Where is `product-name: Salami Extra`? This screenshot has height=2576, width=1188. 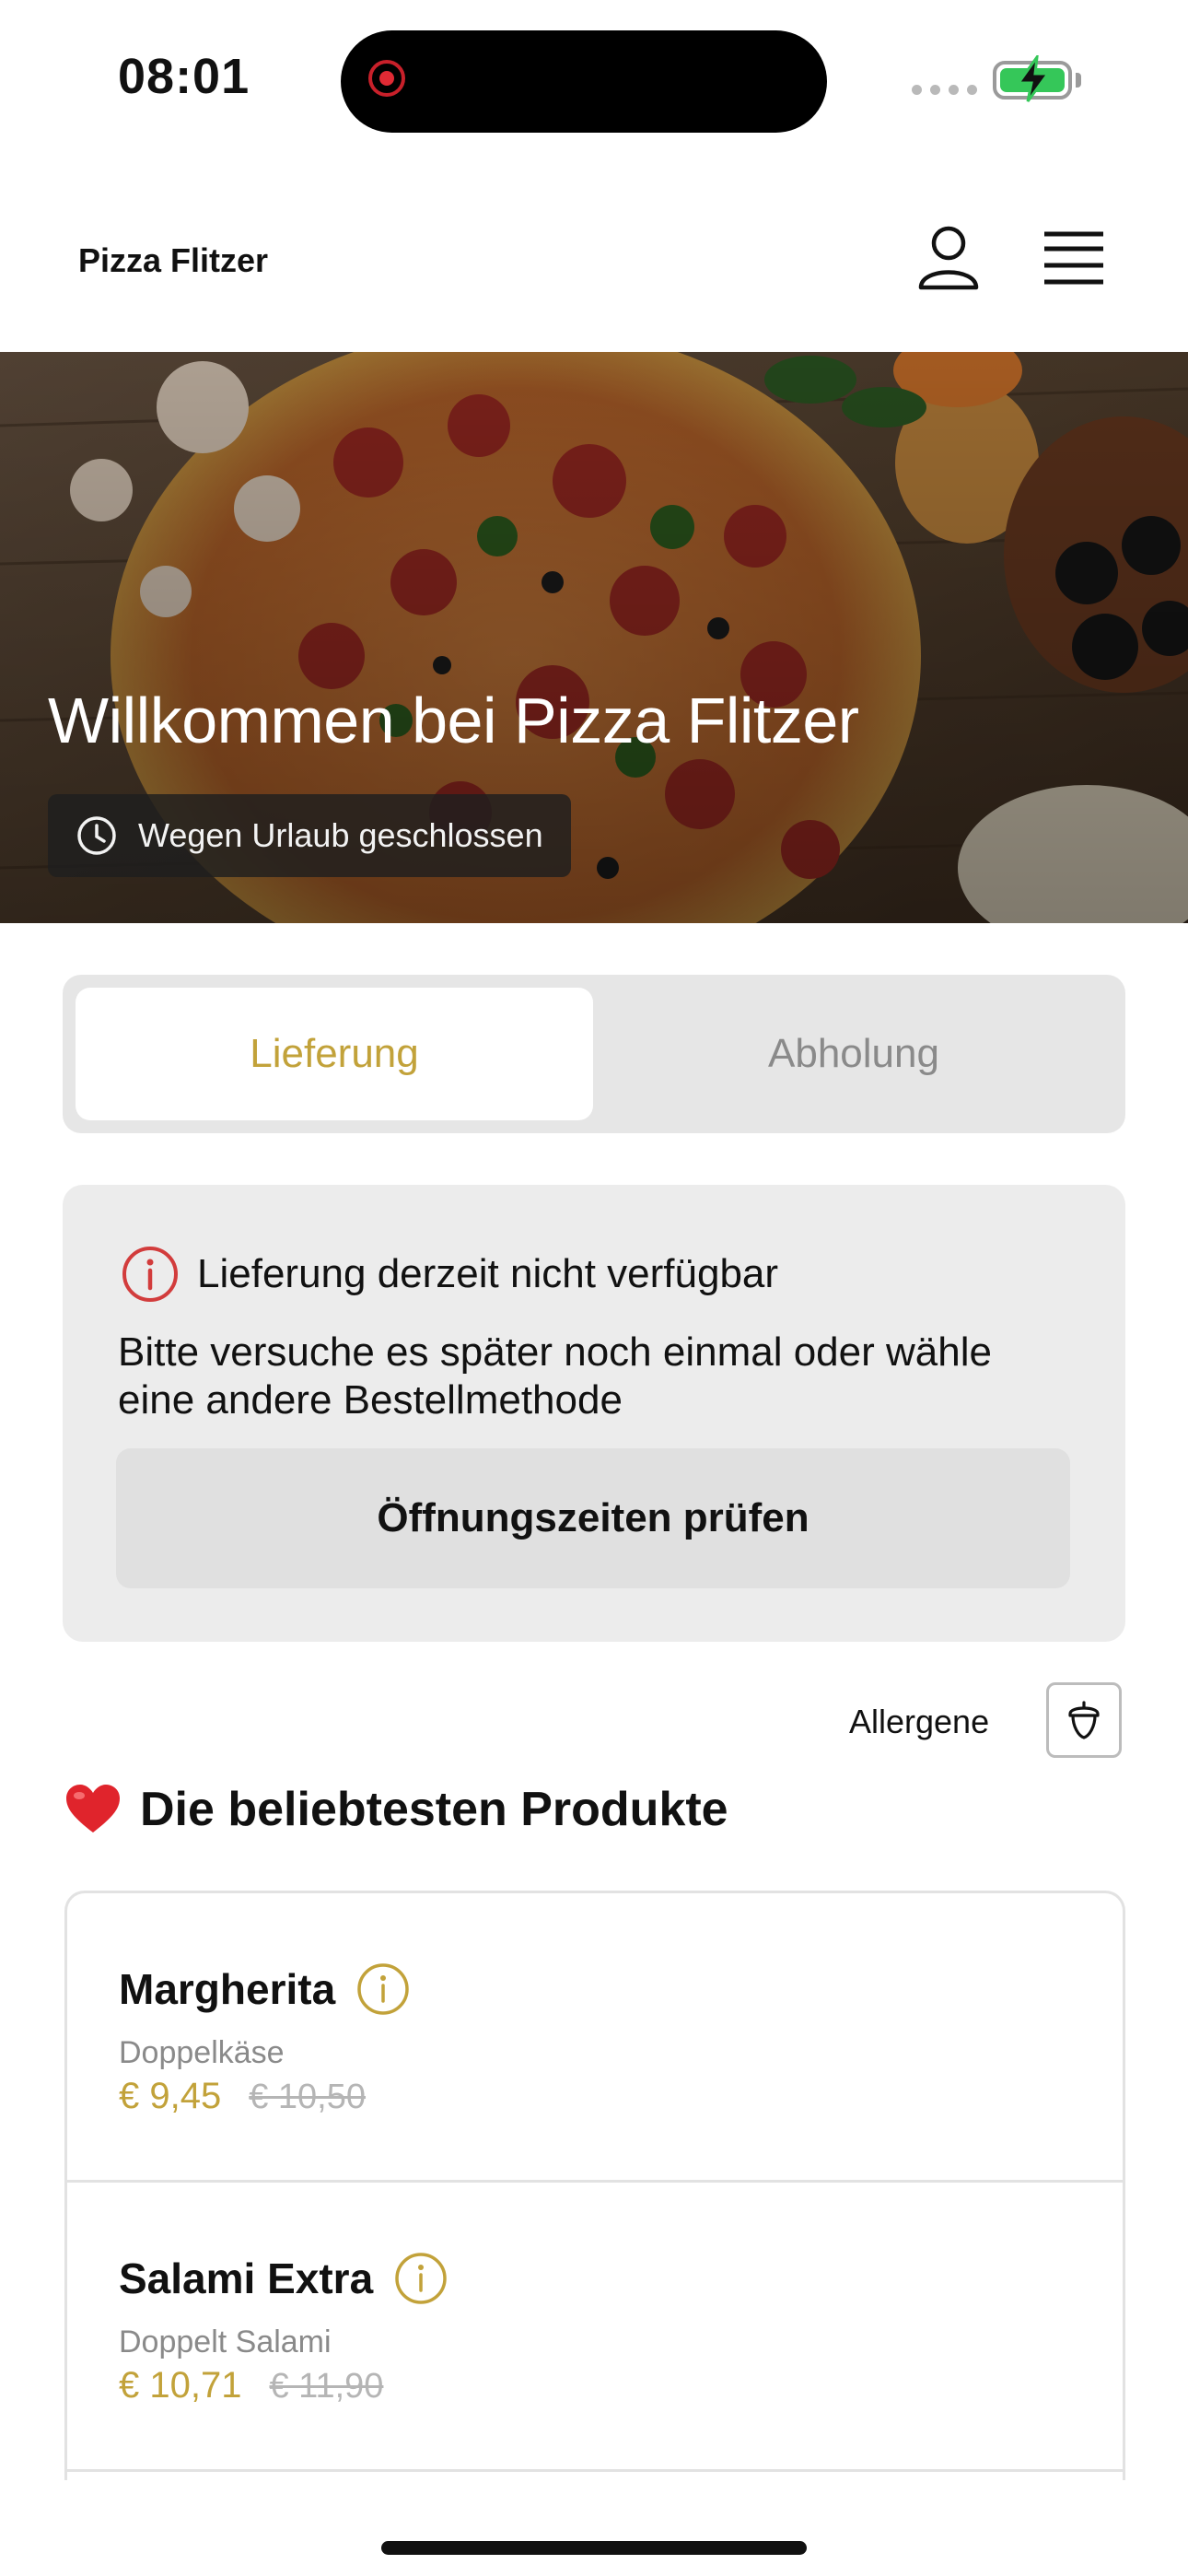
product-name: Salami Extra is located at coordinates (246, 2278).